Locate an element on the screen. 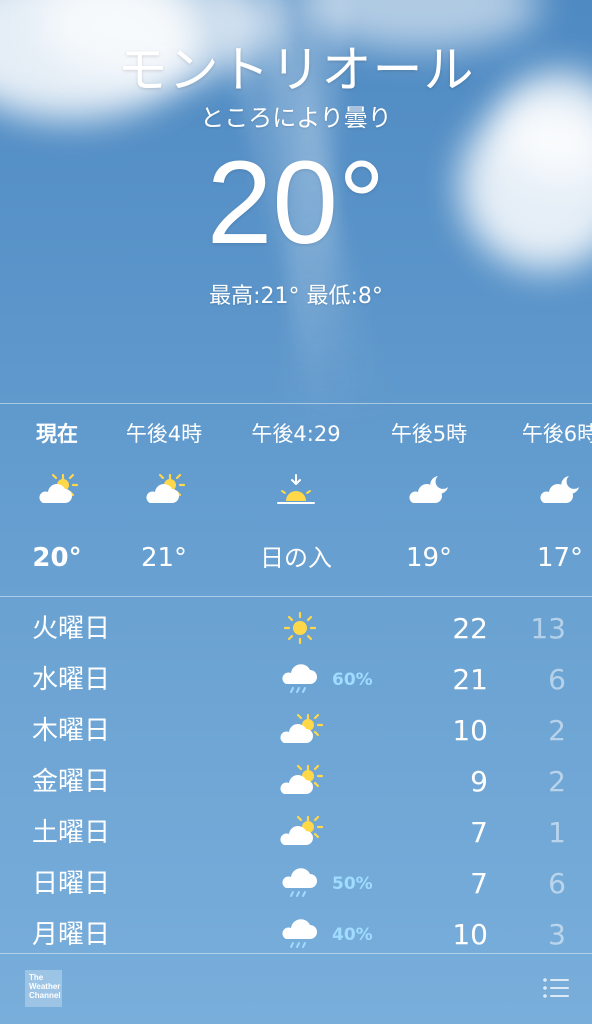 This screenshot has width=592, height=1024. hour-label: 午後6時 is located at coordinates (556, 434).